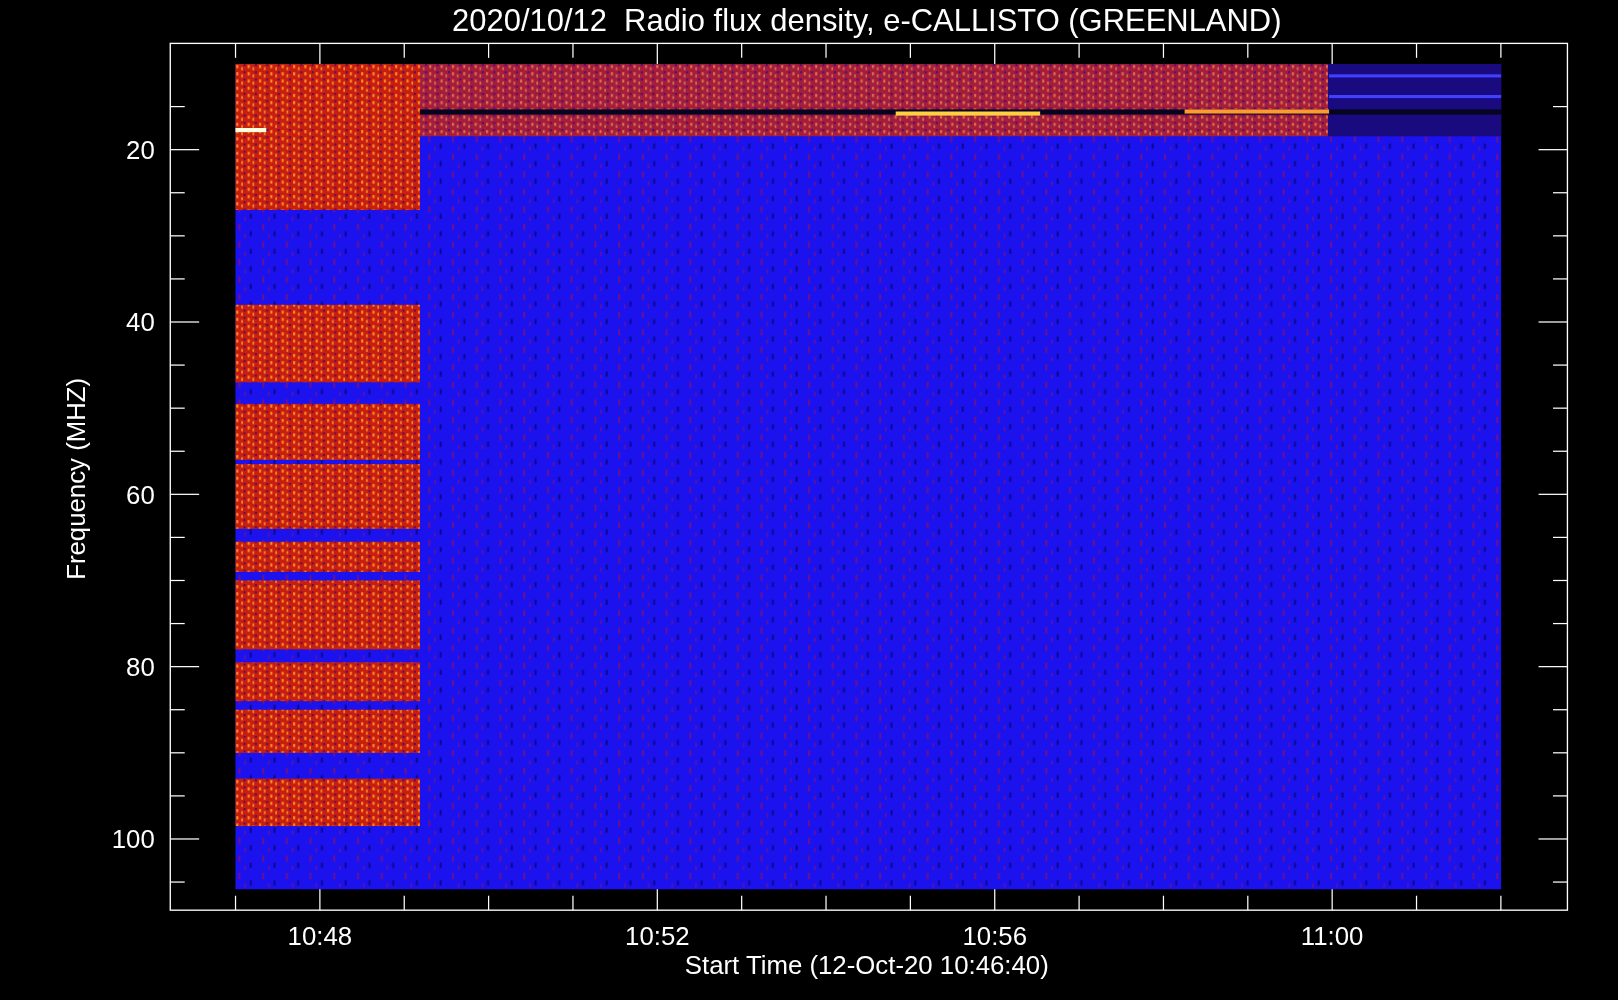 The image size is (1618, 1000). What do you see at coordinates (140, 666) in the screenshot?
I see `y-tick-label: 80` at bounding box center [140, 666].